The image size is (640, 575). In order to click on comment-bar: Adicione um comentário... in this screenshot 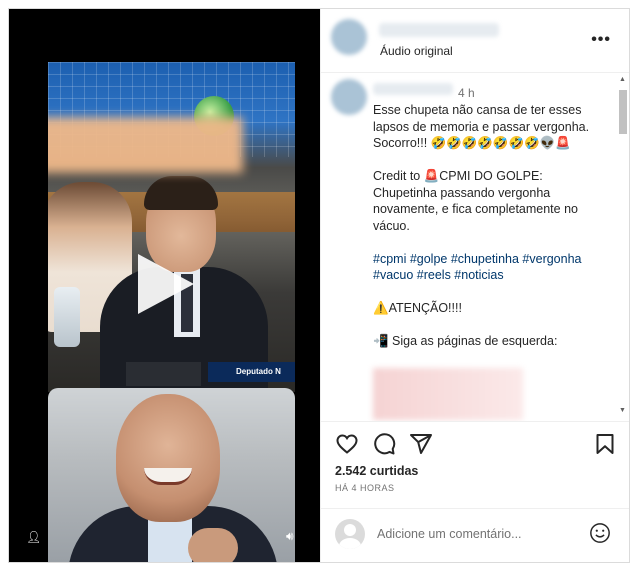, I will do `click(475, 535)`.